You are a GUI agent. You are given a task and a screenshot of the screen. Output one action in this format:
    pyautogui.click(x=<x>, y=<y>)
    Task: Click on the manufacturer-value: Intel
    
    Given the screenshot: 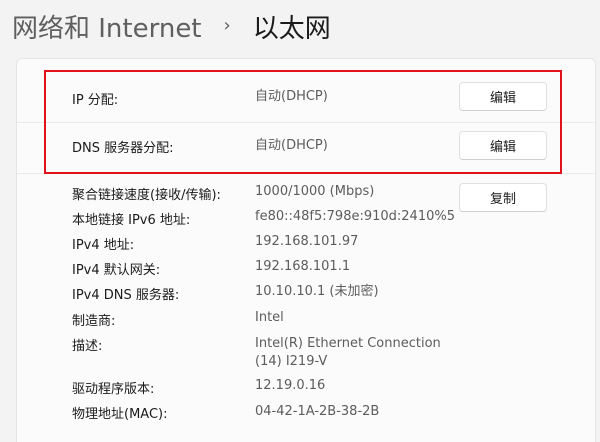 What is the action you would take?
    pyautogui.click(x=269, y=317)
    